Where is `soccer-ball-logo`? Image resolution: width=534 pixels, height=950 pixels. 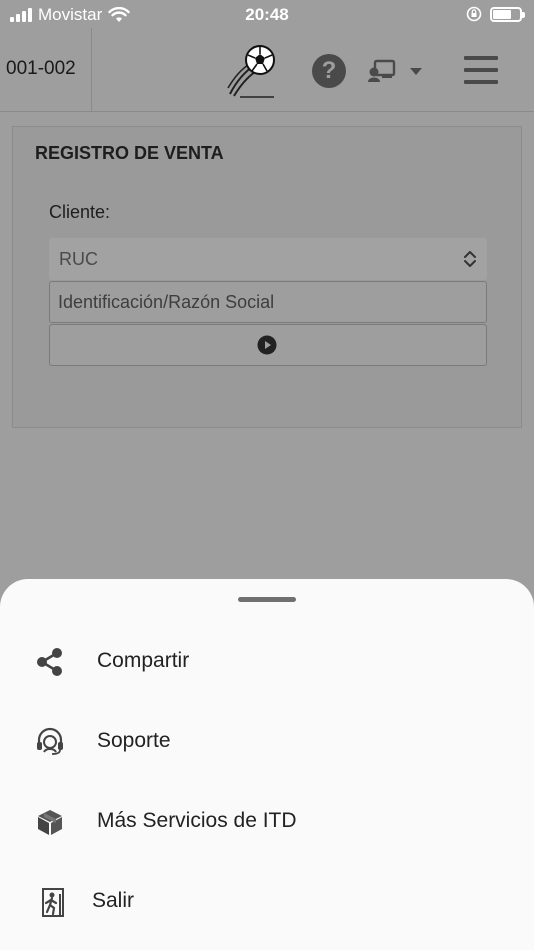
soccer-ball-logo is located at coordinates (251, 71).